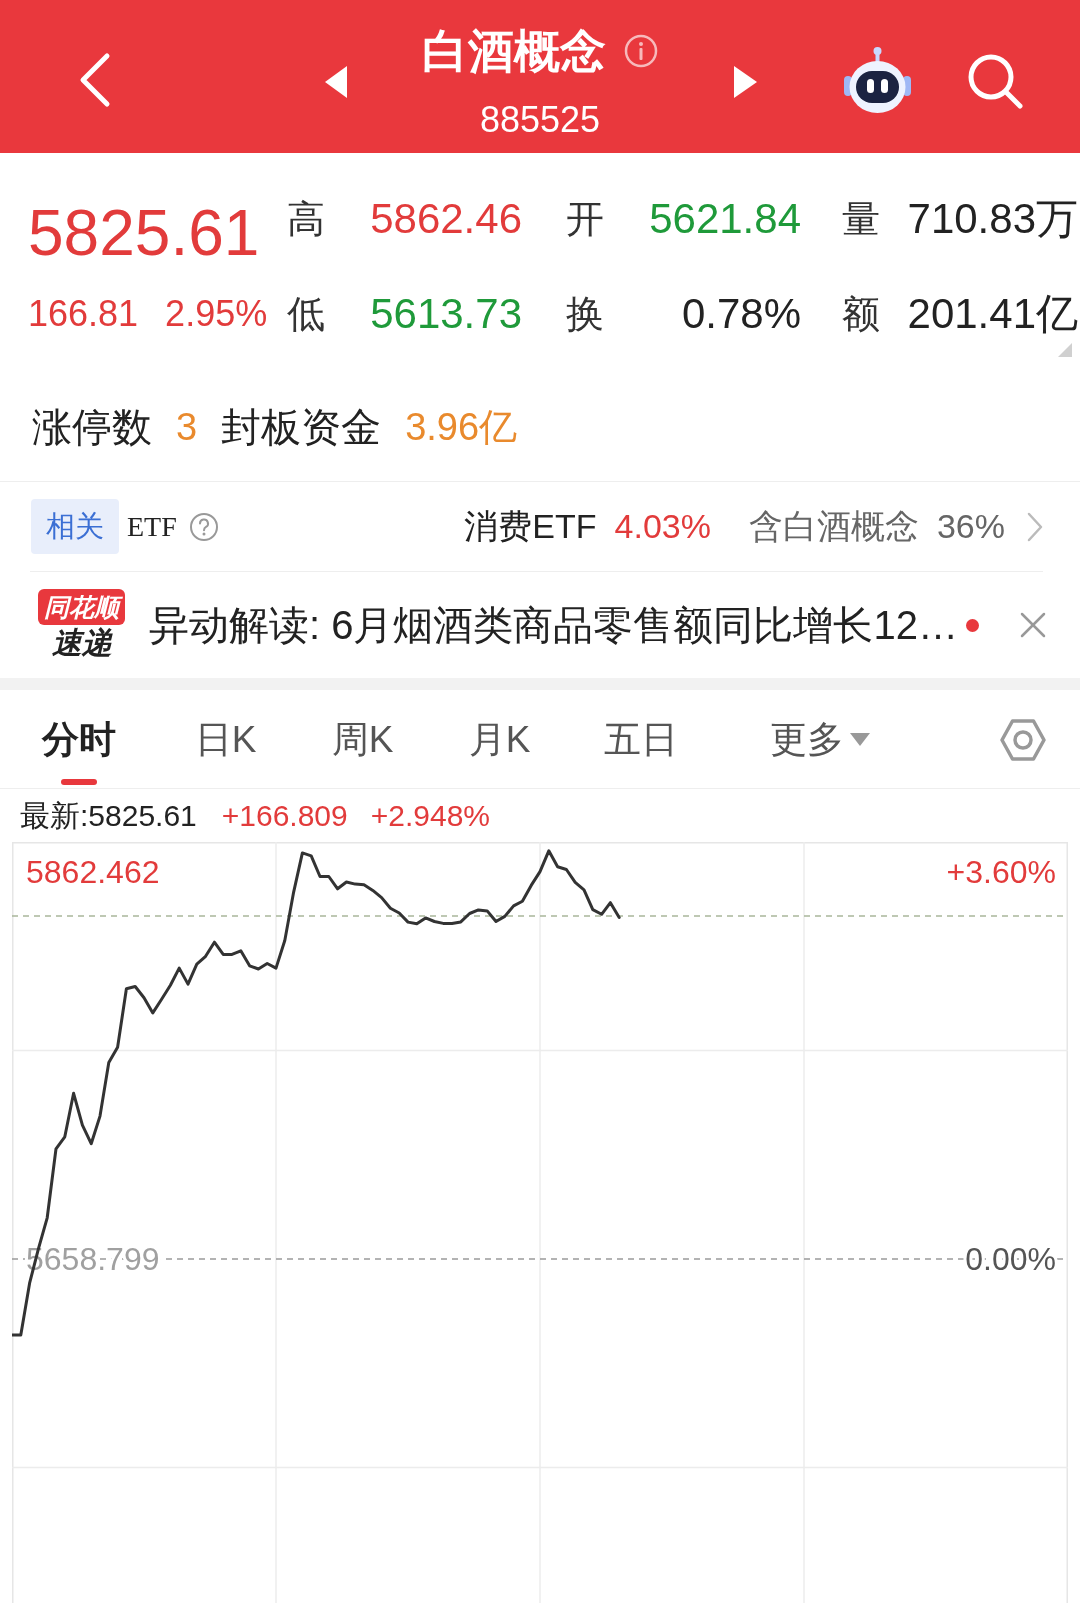 The width and height of the screenshot is (1080, 1603). Describe the element at coordinates (203, 526) in the screenshot. I see `help-icon` at that location.